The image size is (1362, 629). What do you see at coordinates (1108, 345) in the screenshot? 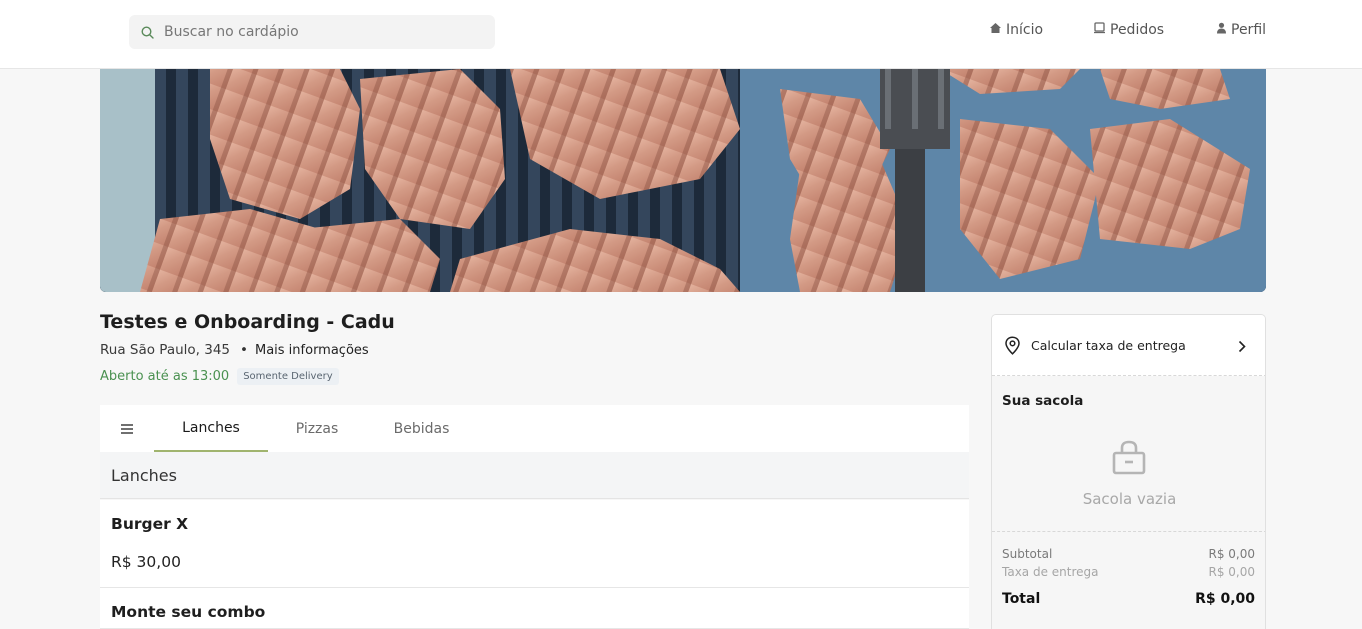
I see `delivery-fee-label: Calcular taxa de entrega` at bounding box center [1108, 345].